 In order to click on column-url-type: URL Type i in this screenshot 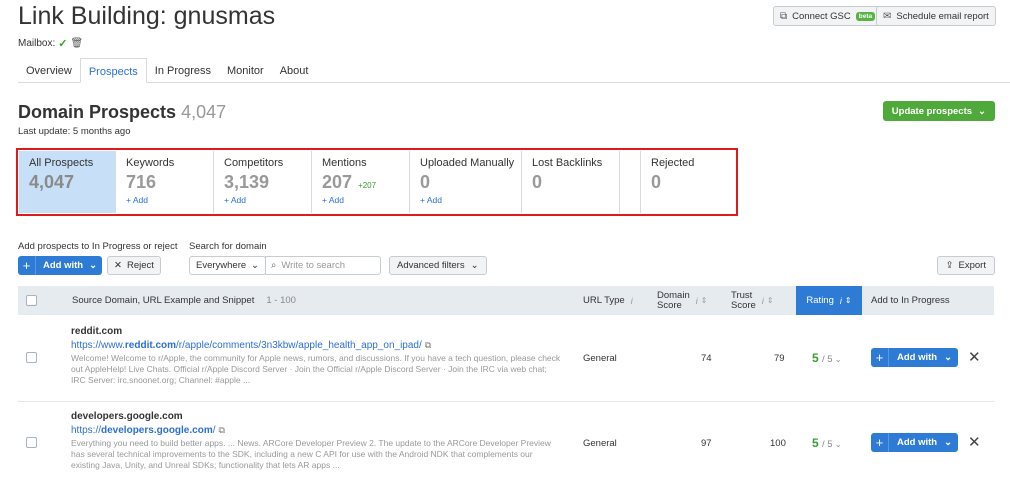, I will do `click(608, 300)`.